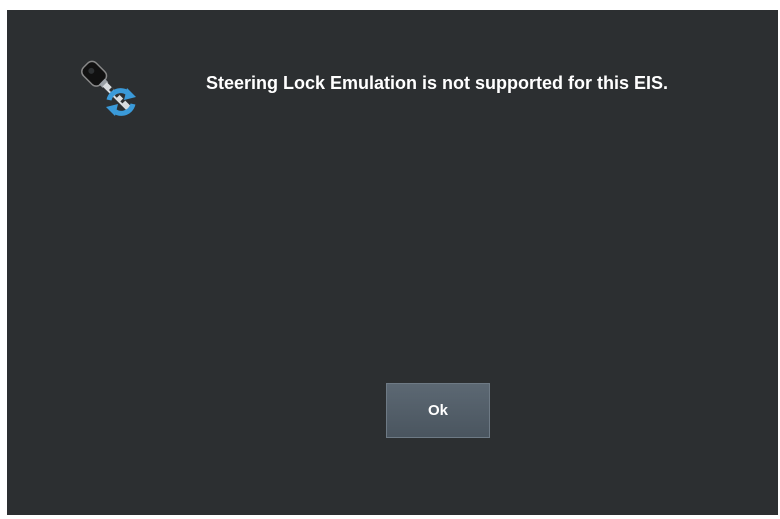 Image resolution: width=780 pixels, height=519 pixels. Describe the element at coordinates (109, 90) in the screenshot. I see `key-sync-icon` at that location.